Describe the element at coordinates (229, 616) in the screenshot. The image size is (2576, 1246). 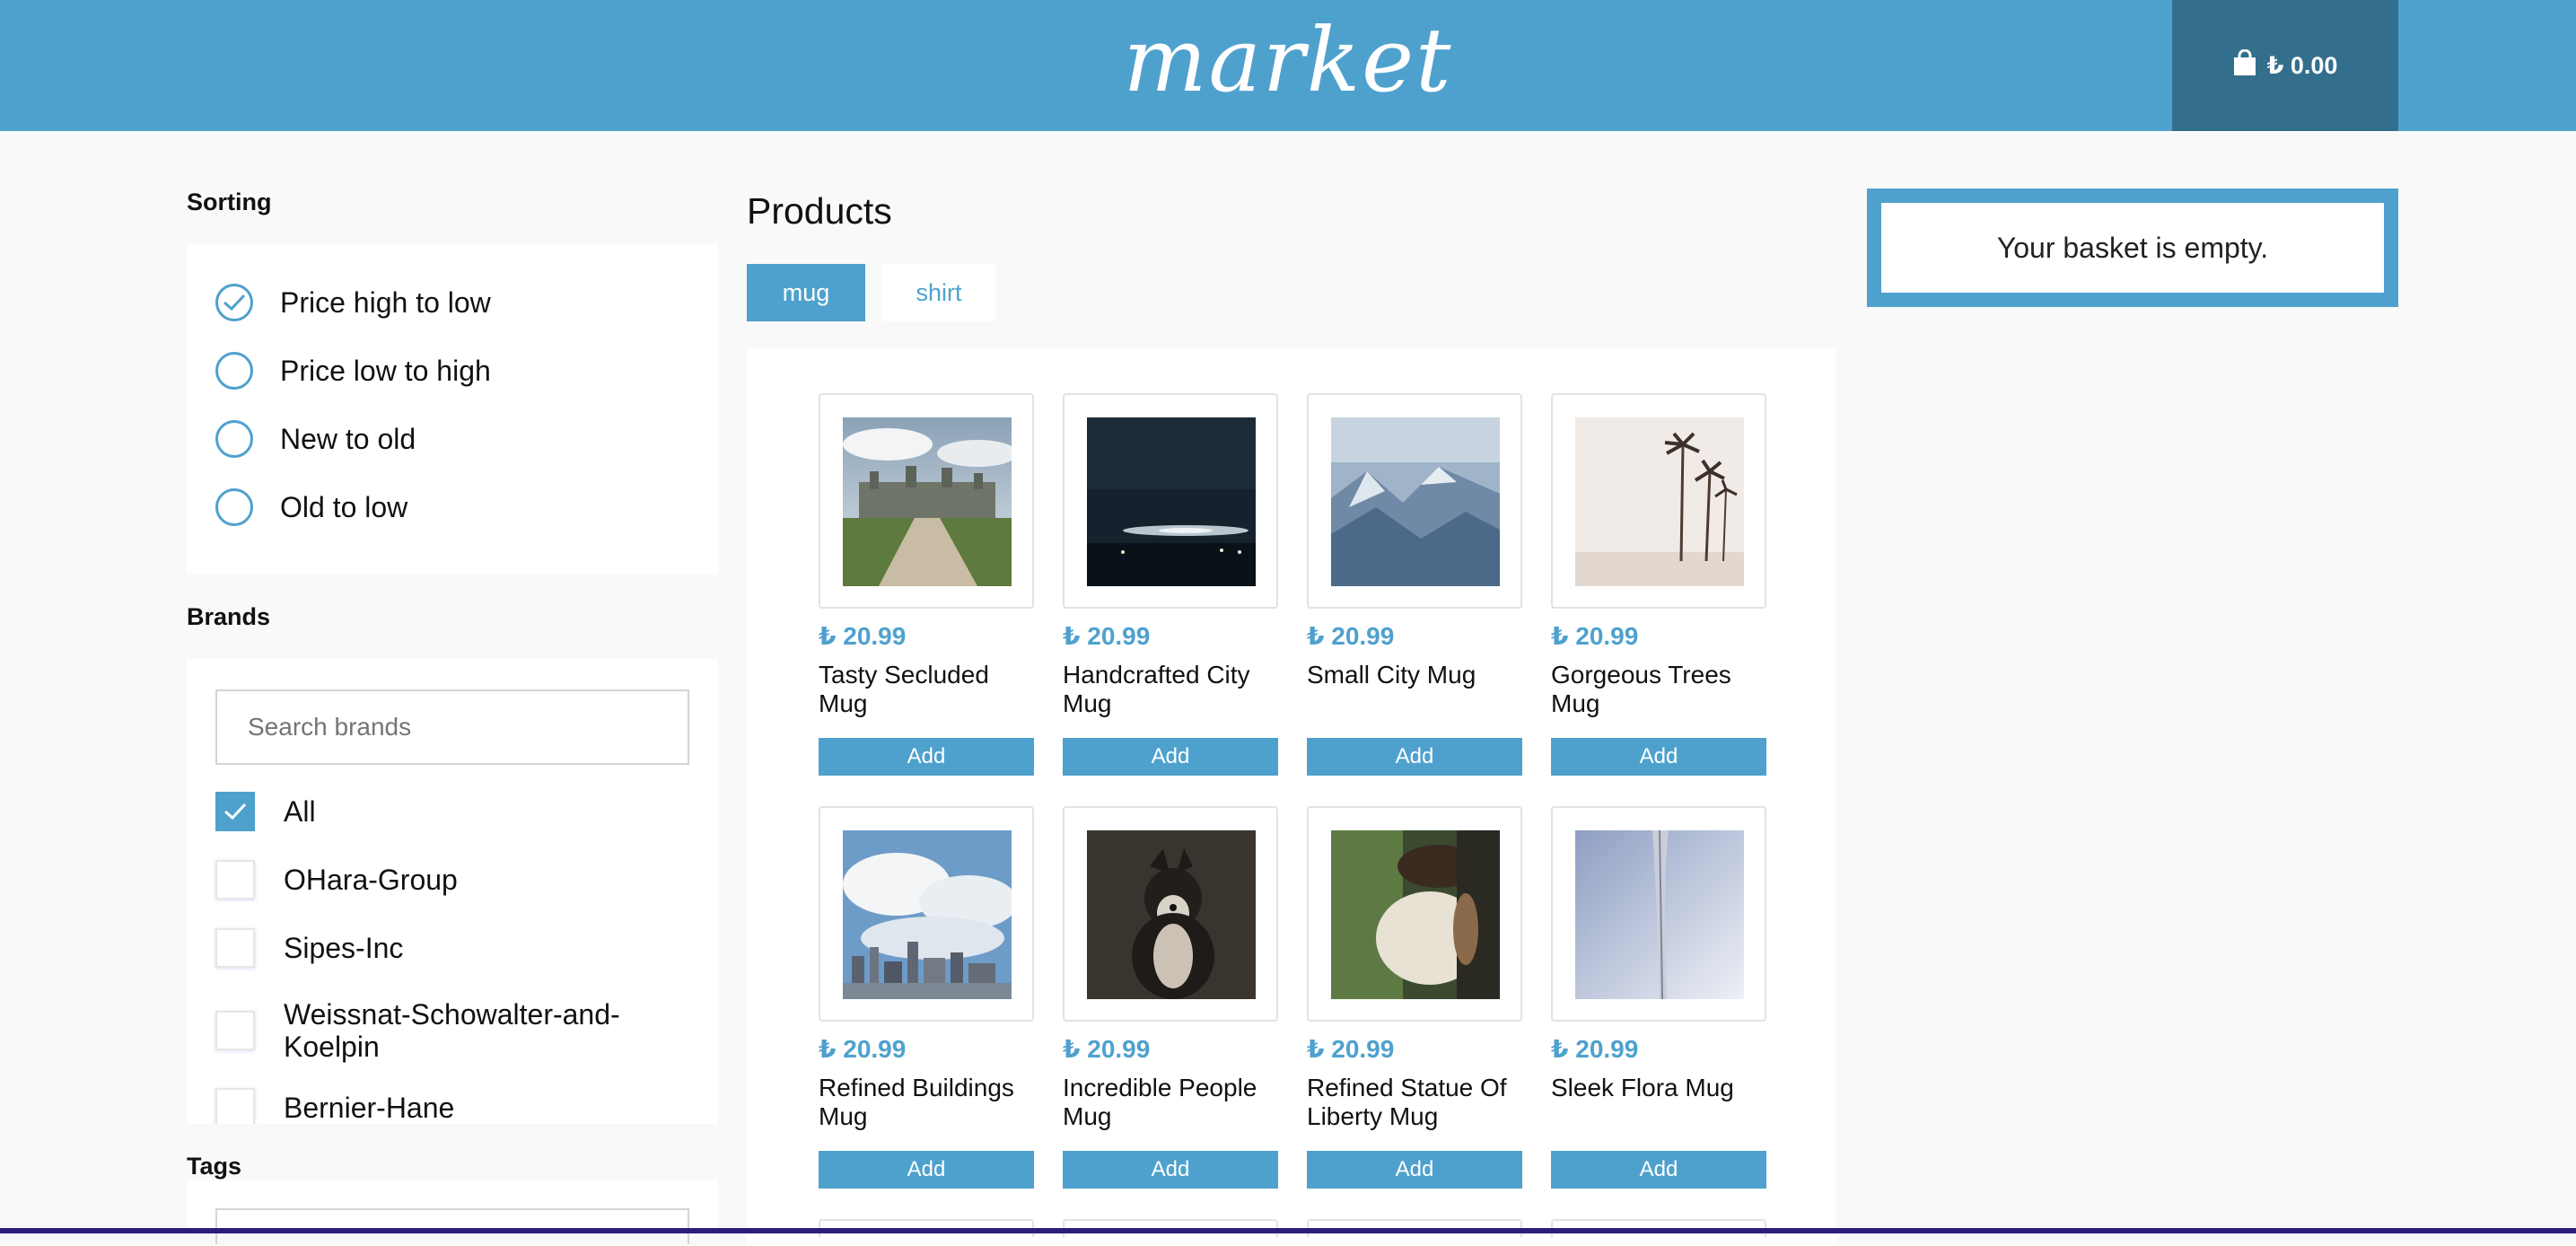
I see `brands-title: Brands` at that location.